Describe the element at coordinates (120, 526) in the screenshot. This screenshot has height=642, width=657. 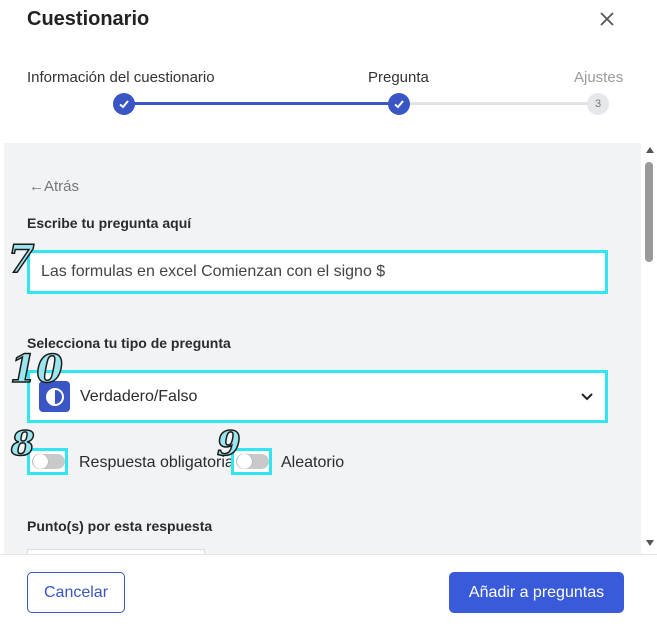
I see `points-label: Punto(s) por esta respuesta` at that location.